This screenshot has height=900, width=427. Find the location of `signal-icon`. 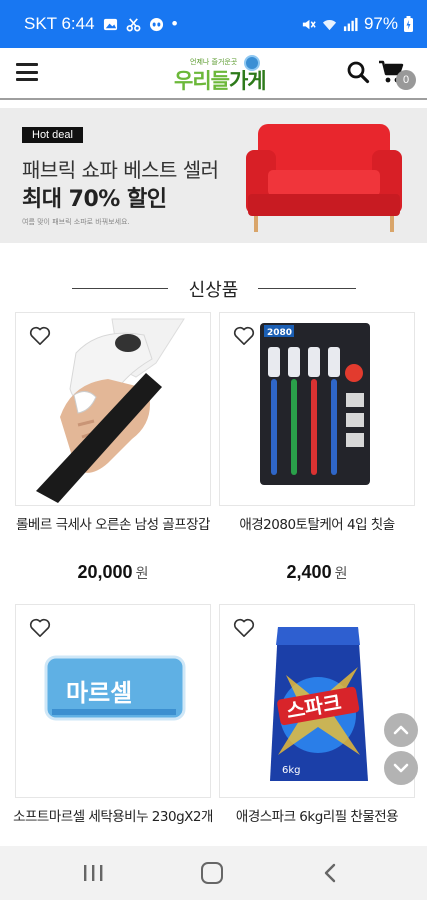

signal-icon is located at coordinates (350, 24).